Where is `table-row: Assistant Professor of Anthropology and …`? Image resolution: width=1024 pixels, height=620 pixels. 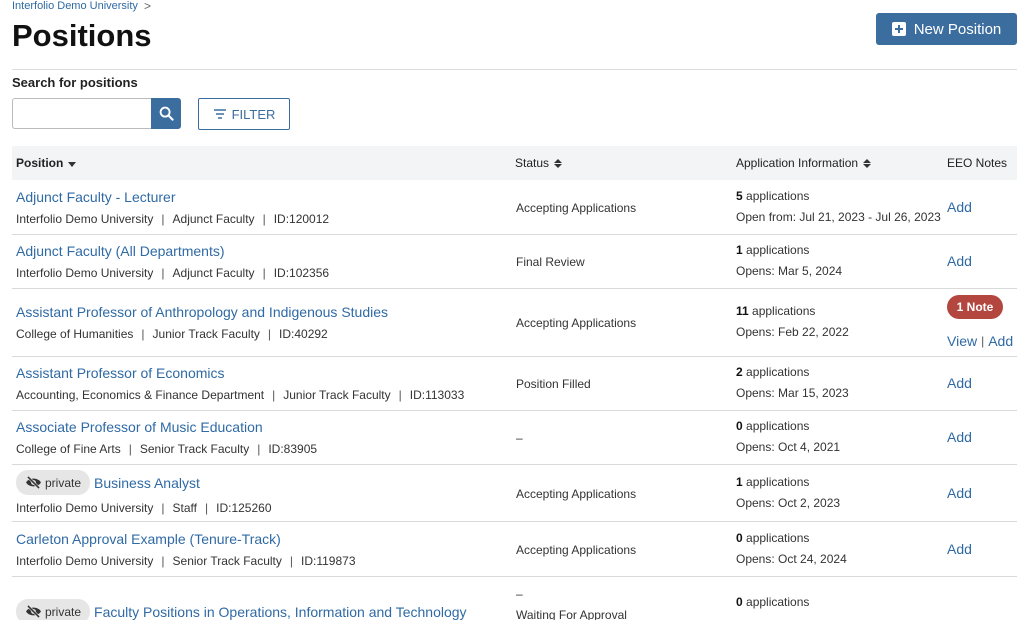 table-row: Assistant Professor of Anthropology and … is located at coordinates (514, 323).